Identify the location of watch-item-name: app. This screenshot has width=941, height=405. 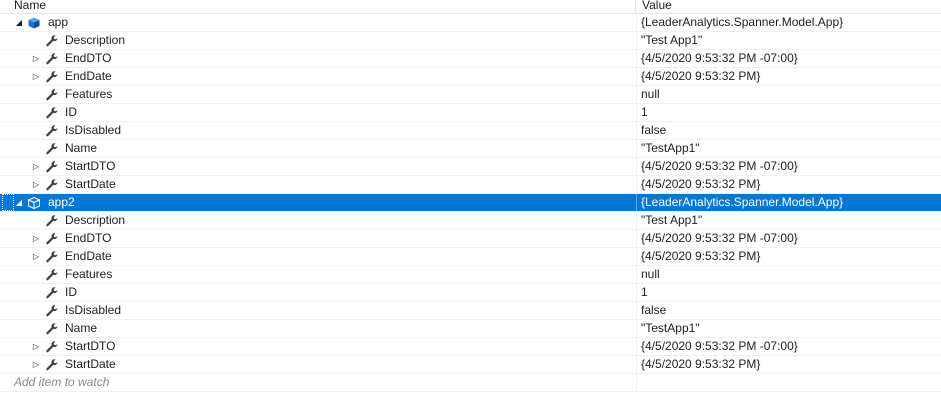
(58, 22).